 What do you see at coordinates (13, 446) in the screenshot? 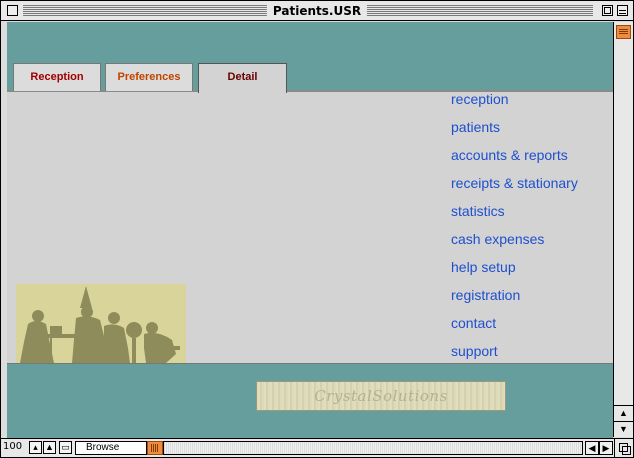
I see `zoom-level: 100` at bounding box center [13, 446].